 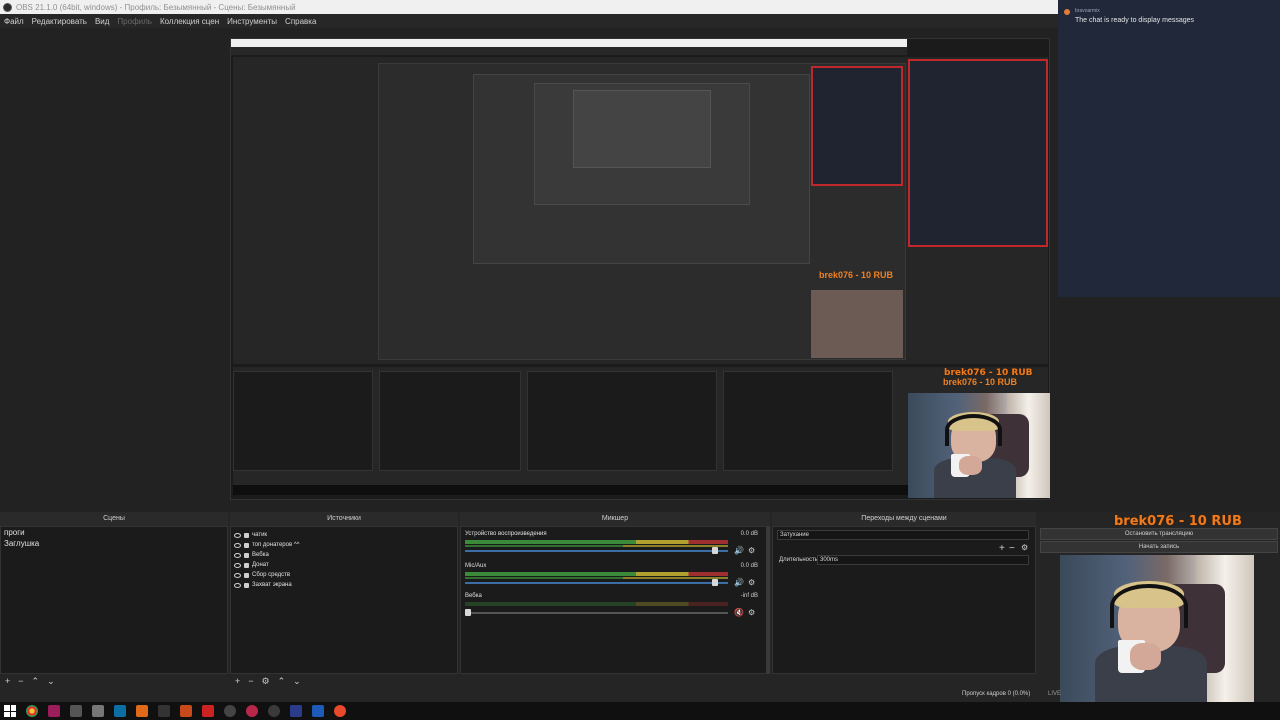 I want to click on nested-obs-titlebar, so click(x=569, y=43).